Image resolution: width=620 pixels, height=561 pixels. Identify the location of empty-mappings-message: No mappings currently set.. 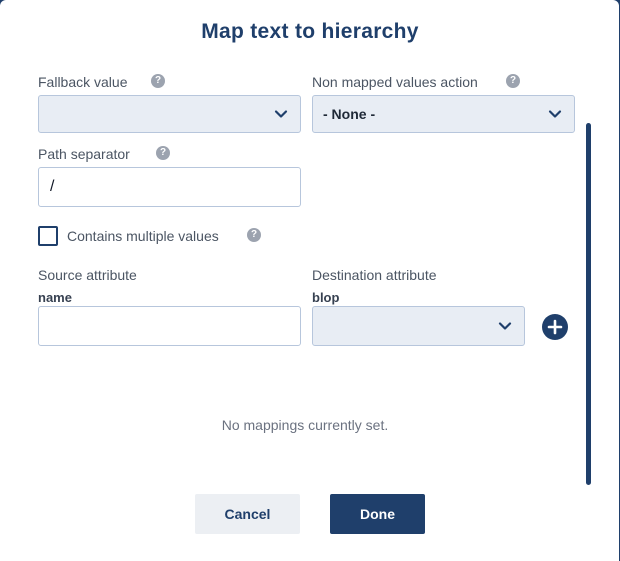
(305, 425).